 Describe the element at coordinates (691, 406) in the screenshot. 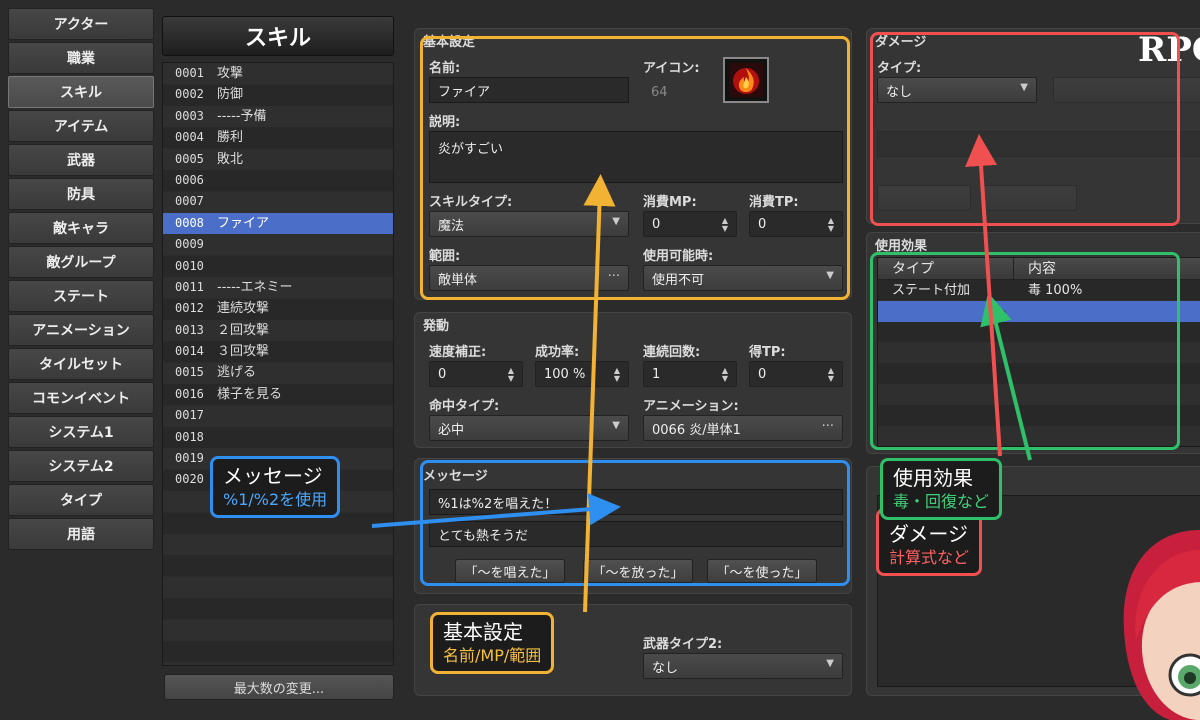

I see `animation-label: アニメーション:` at that location.